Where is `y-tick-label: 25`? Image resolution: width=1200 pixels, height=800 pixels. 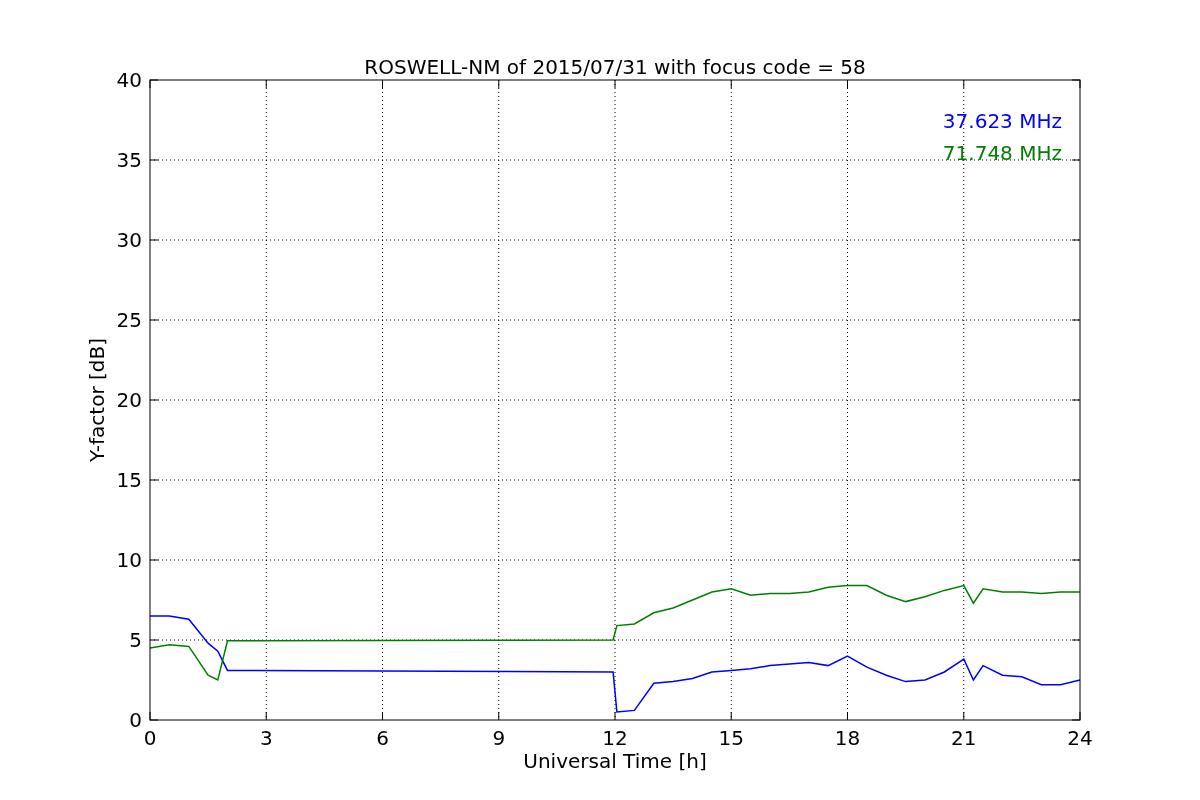
y-tick-label: 25 is located at coordinates (129, 320).